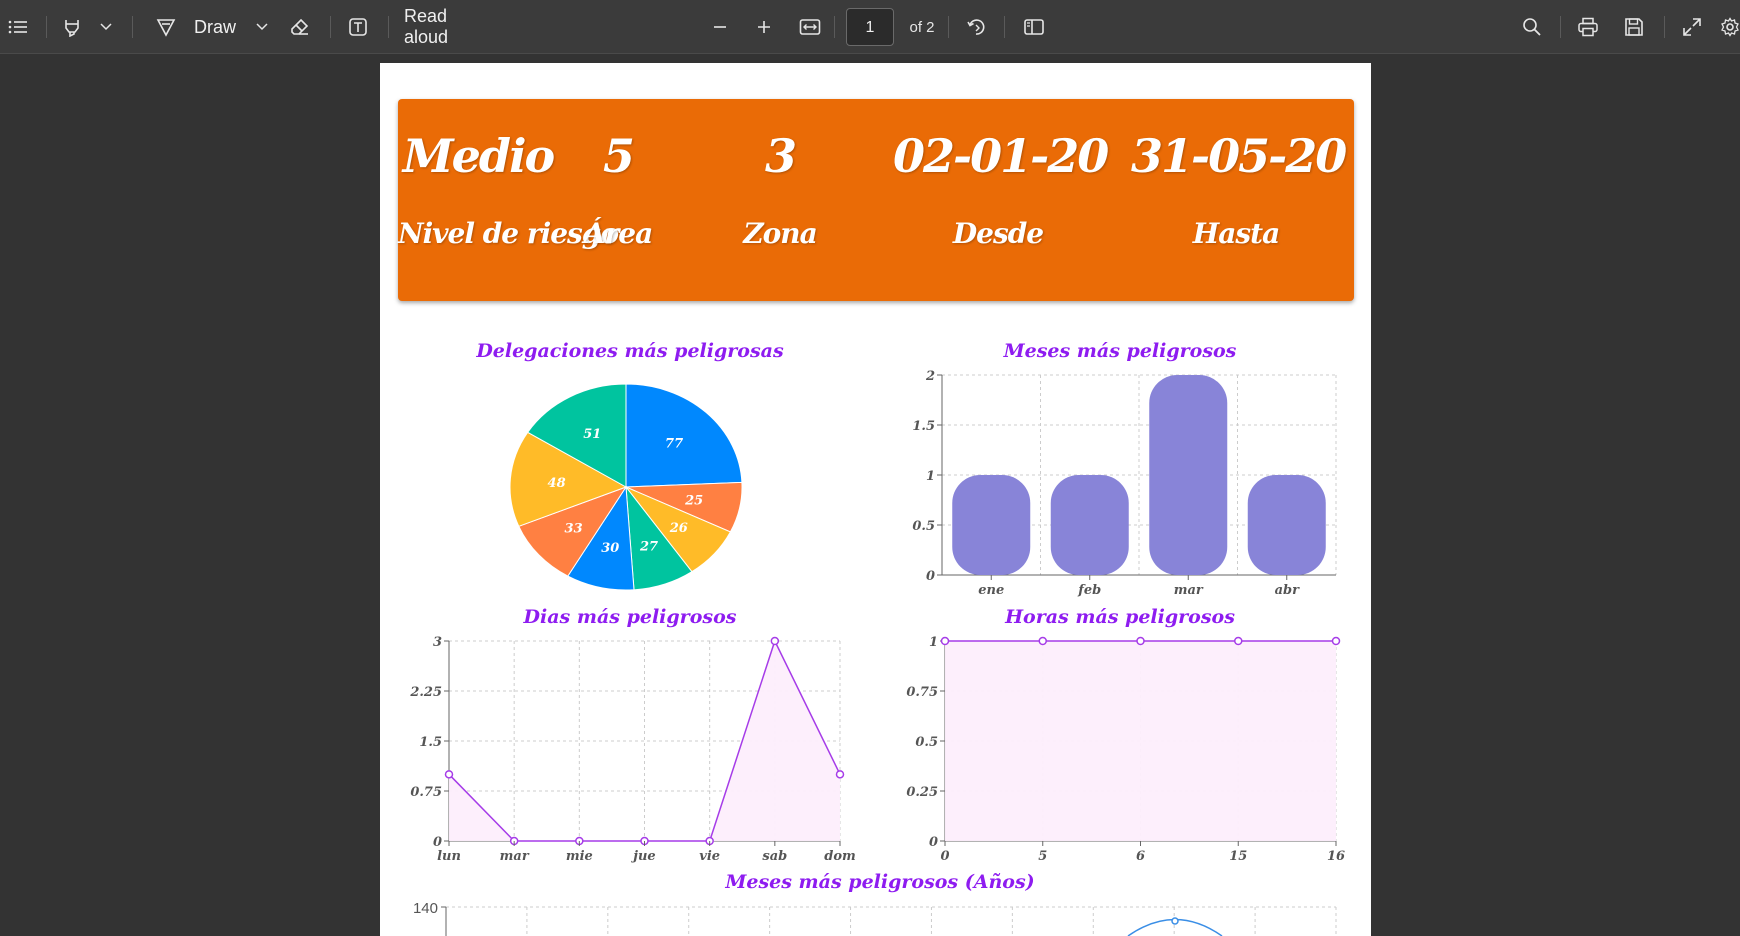 Image resolution: width=1740 pixels, height=936 pixels. Describe the element at coordinates (922, 27) in the screenshot. I see `page-total-label: of 2` at that location.